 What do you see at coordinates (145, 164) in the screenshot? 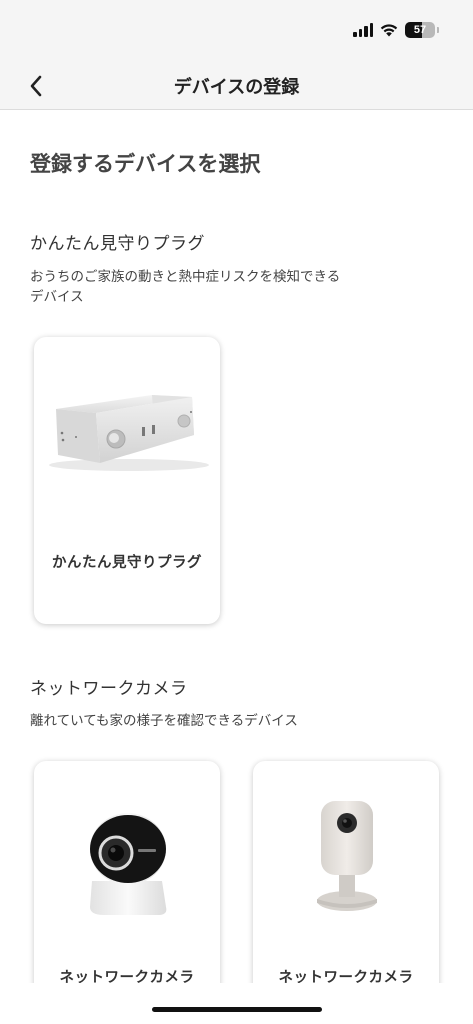
I see `page-heading: 登録するデバイスを選択` at bounding box center [145, 164].